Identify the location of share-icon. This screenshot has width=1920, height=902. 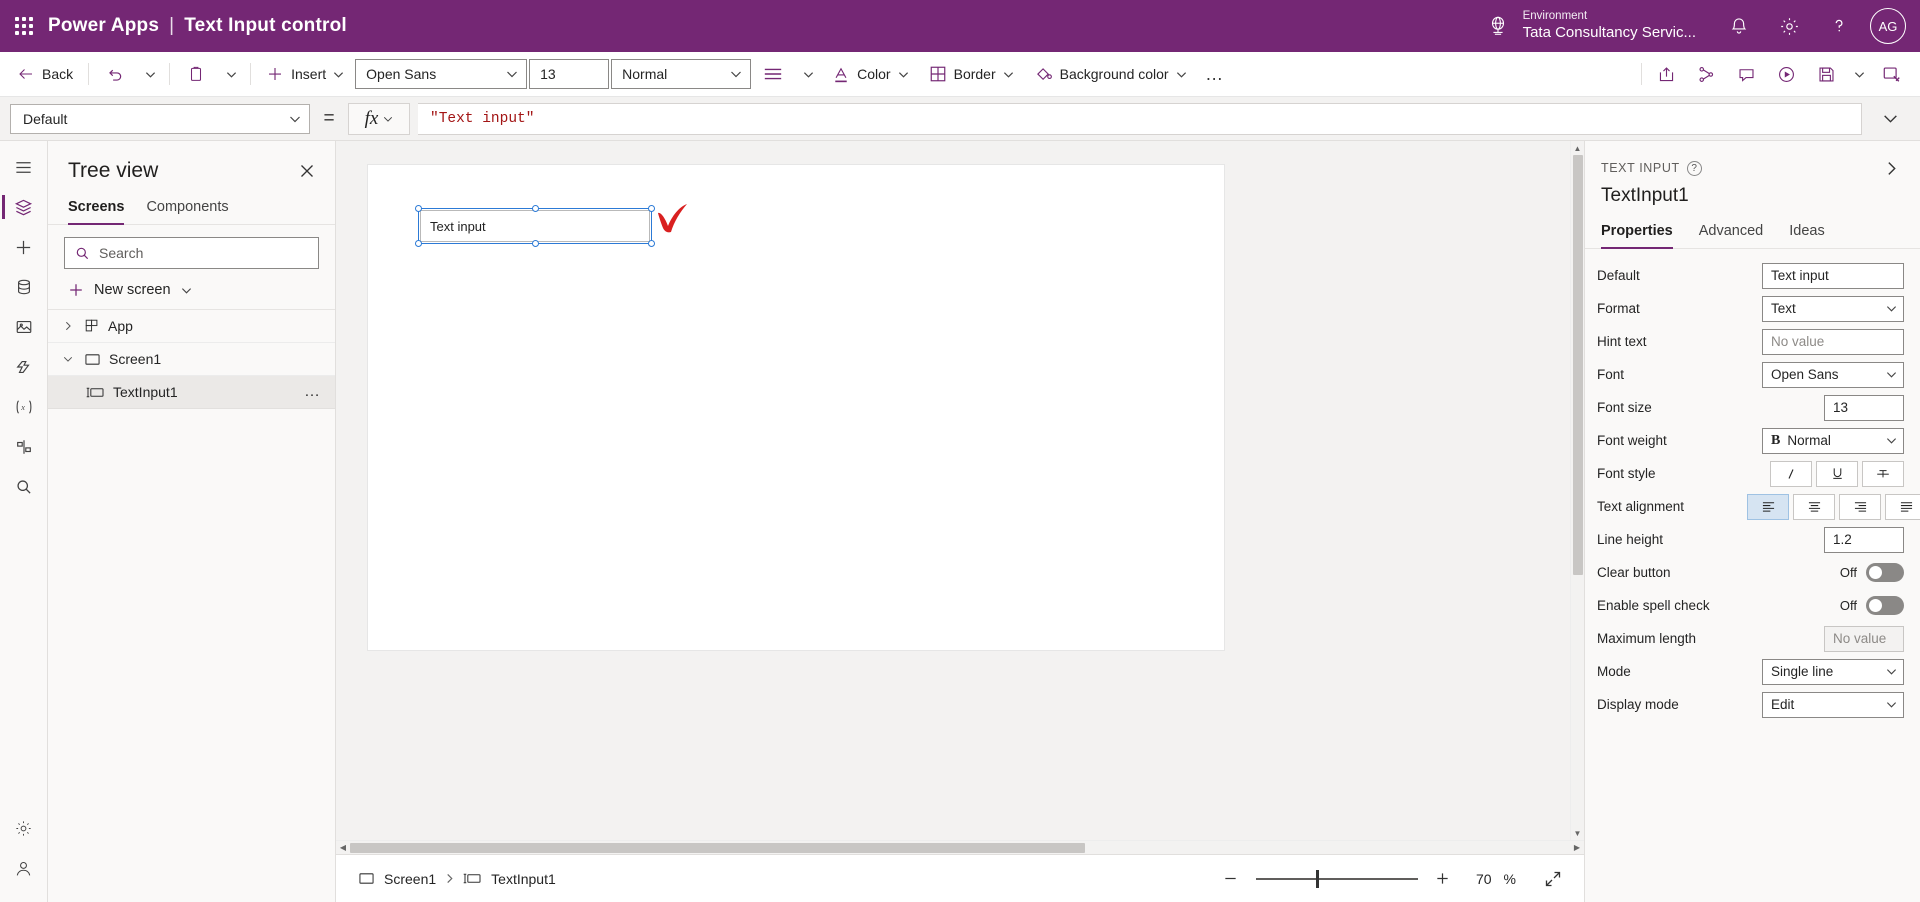
(1666, 74).